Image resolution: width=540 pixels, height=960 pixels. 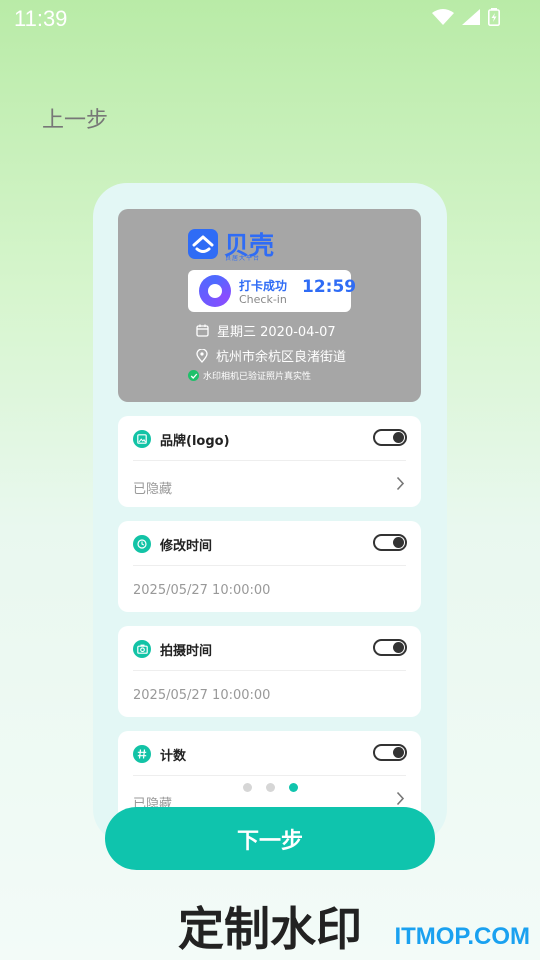 I want to click on page-indicator, so click(x=270, y=787).